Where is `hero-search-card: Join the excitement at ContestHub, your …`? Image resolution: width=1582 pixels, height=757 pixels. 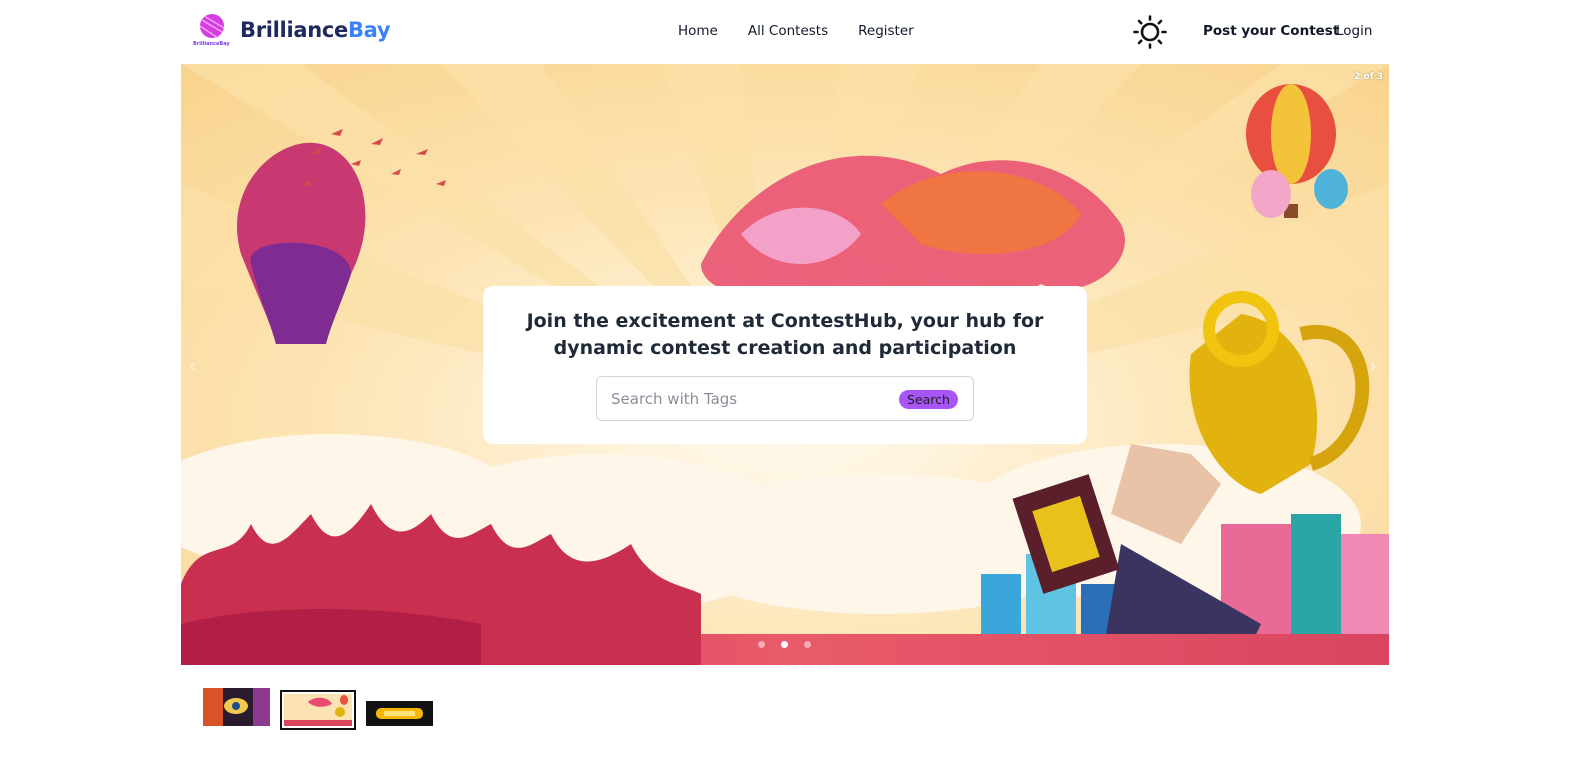 hero-search-card: Join the excitement at ContestHub, your … is located at coordinates (785, 365).